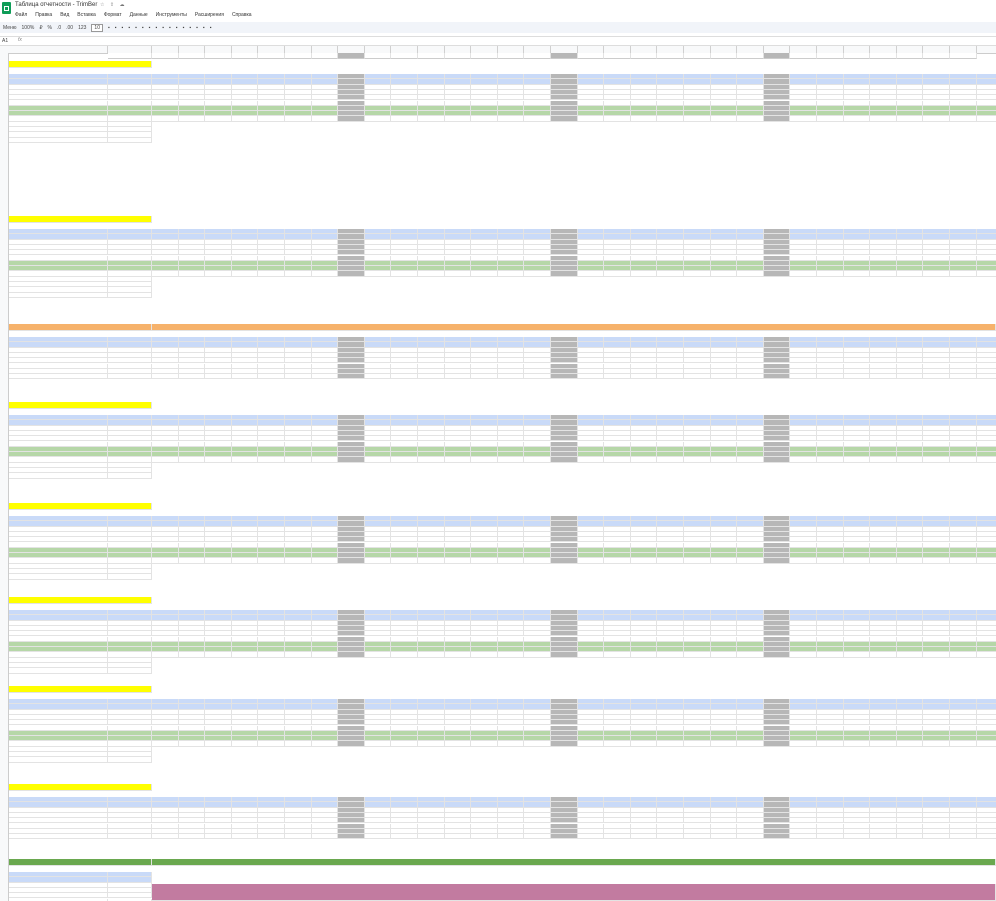  What do you see at coordinates (197, 28) in the screenshot?
I see `chart-icon: ▪` at bounding box center [197, 28].